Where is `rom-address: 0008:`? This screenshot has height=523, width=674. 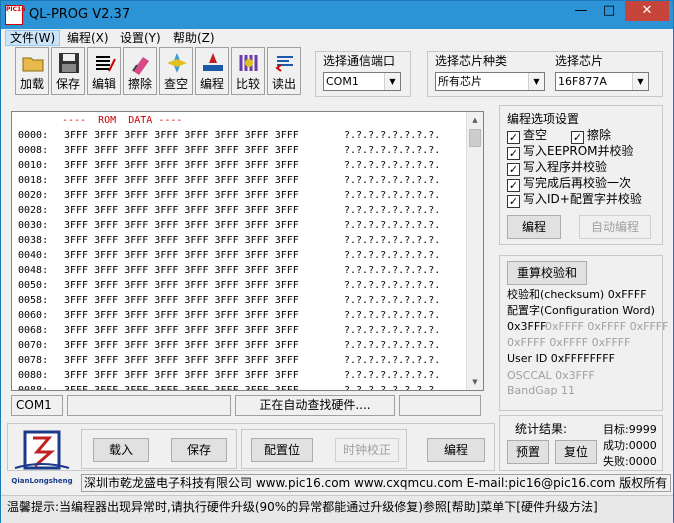
rom-address: 0008: is located at coordinates (33, 150).